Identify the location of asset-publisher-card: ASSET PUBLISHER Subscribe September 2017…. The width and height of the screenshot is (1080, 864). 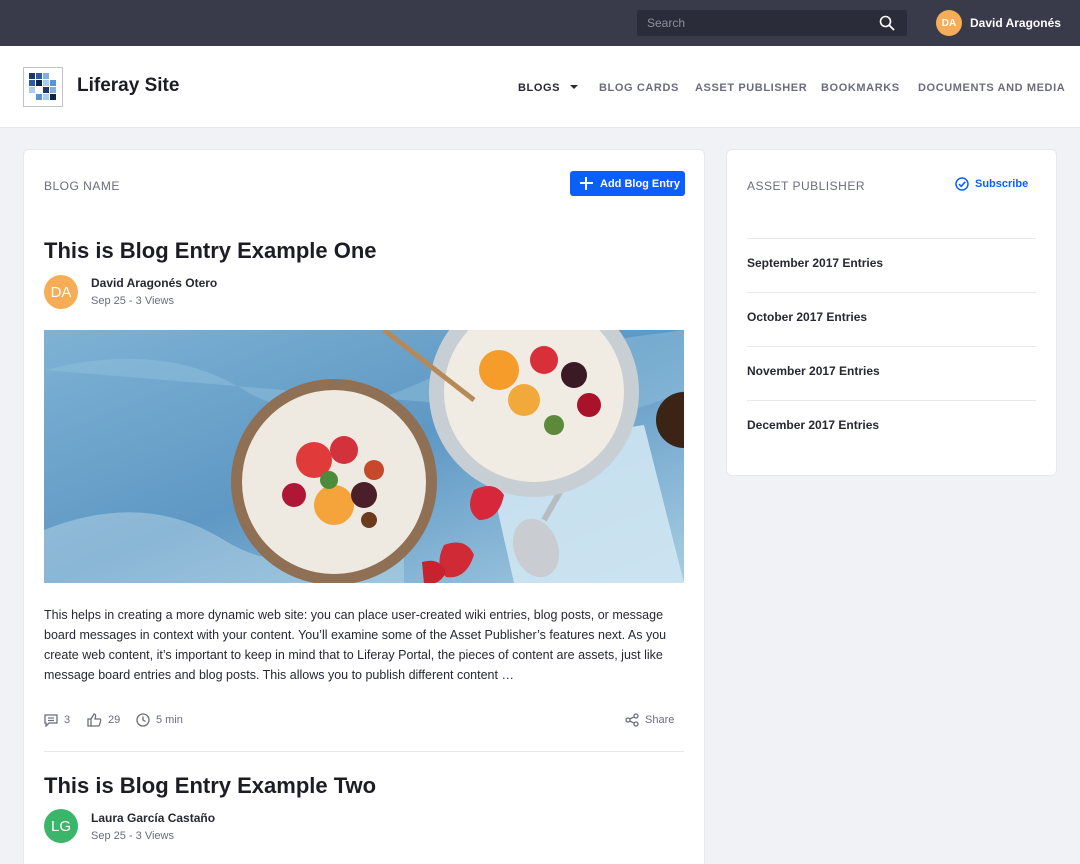
(891, 312).